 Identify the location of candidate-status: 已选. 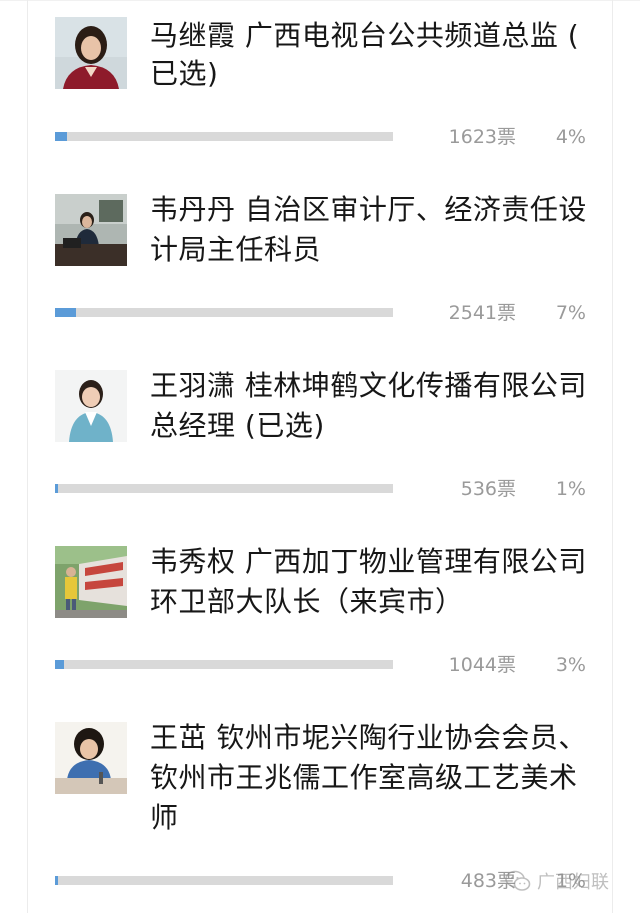
(179, 73).